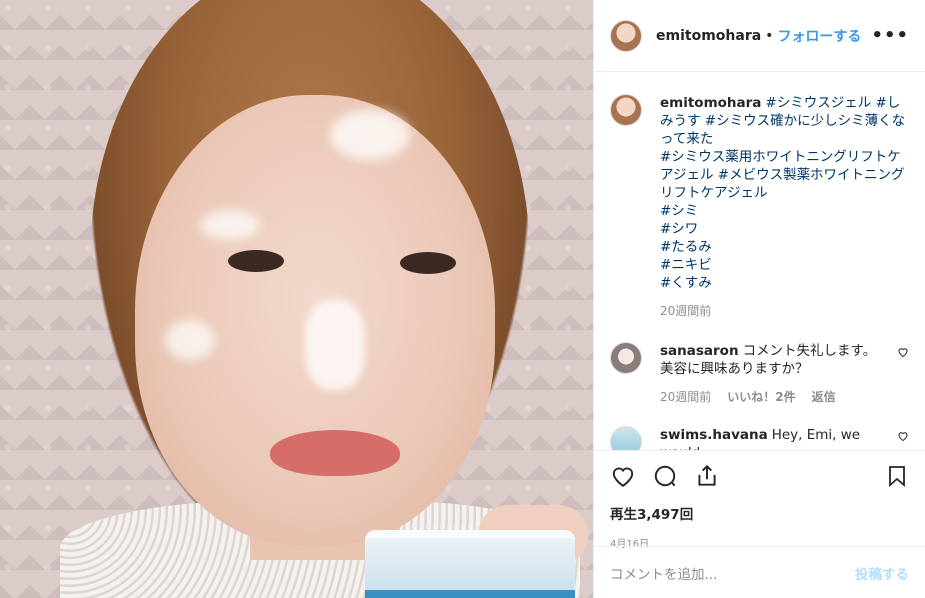 The width and height of the screenshot is (925, 598). What do you see at coordinates (686, 247) in the screenshot?
I see `hashtag-link: #たるみ` at bounding box center [686, 247].